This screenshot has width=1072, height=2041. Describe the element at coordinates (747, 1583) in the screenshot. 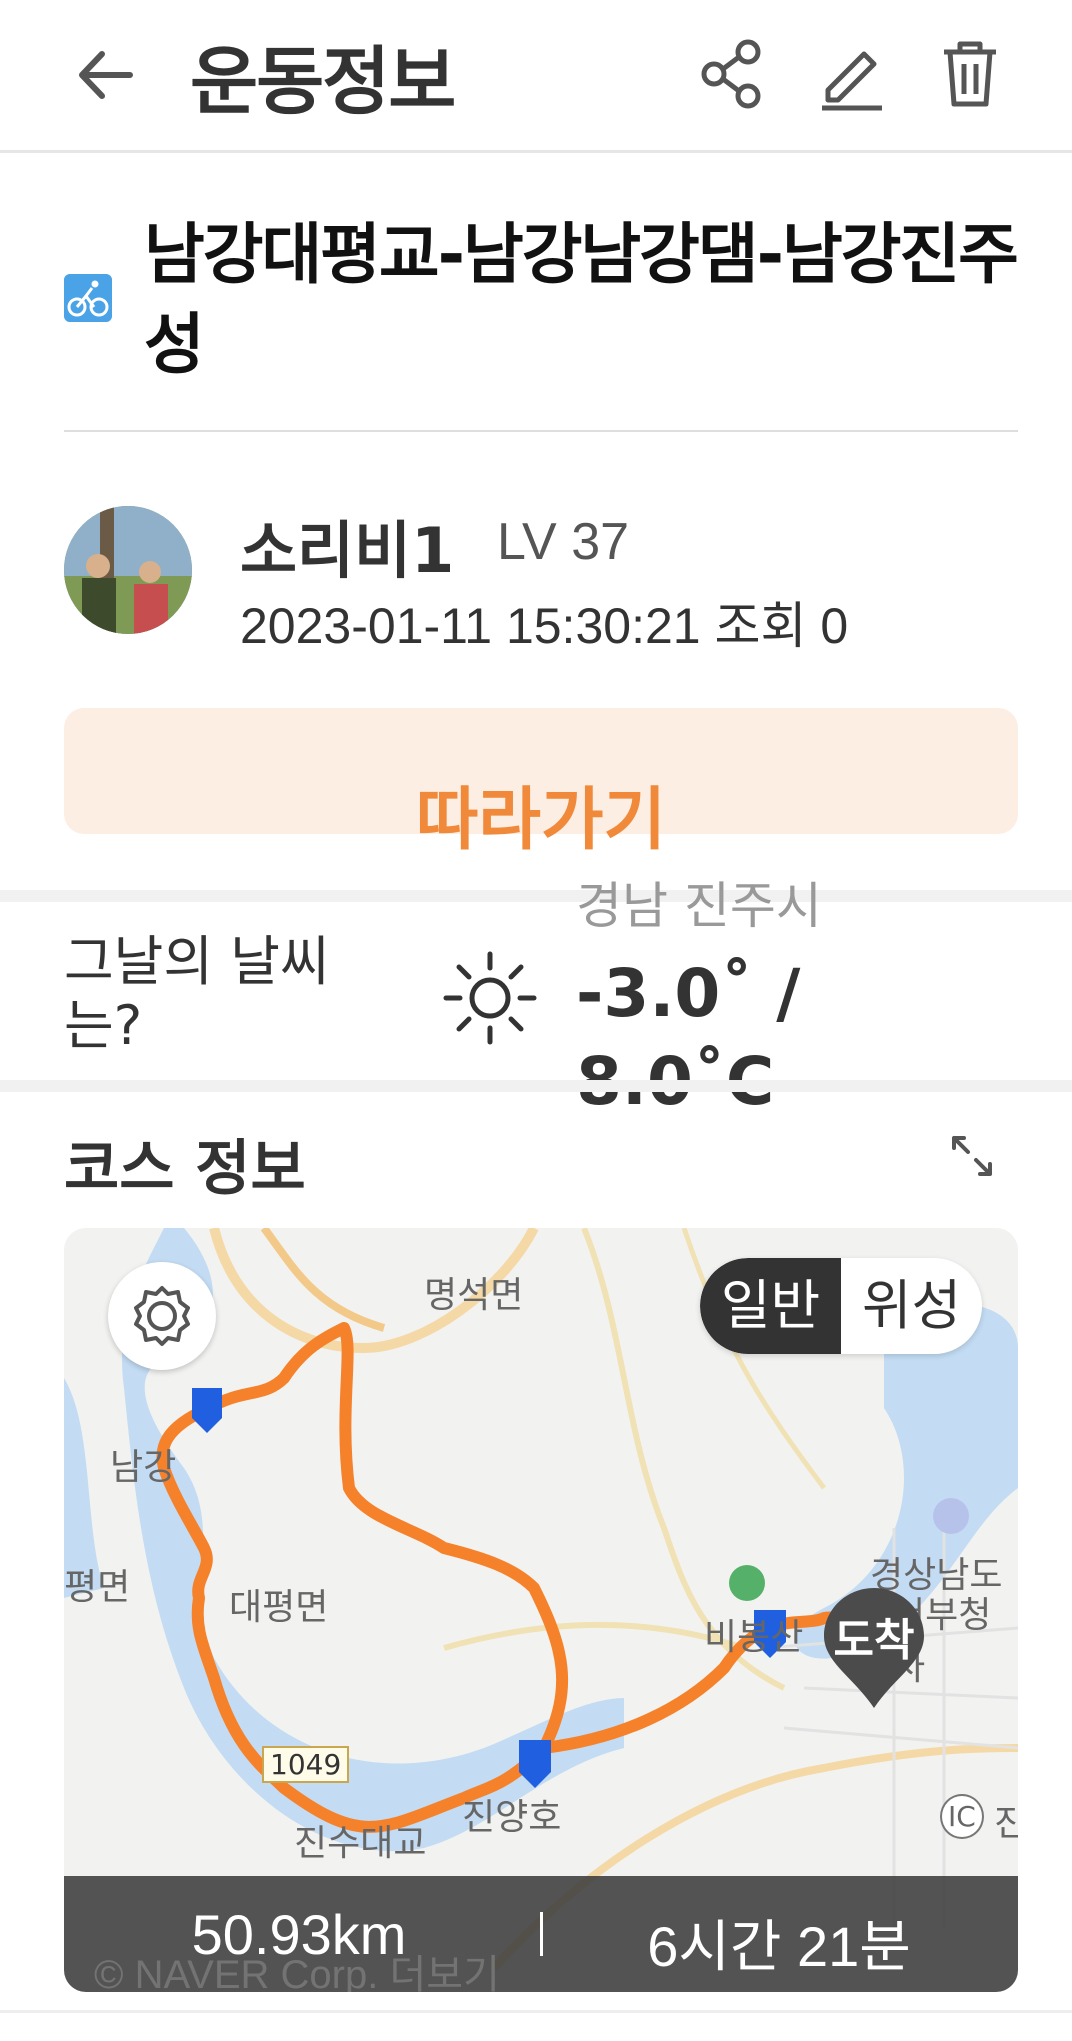

I see `mountain-icon` at that location.